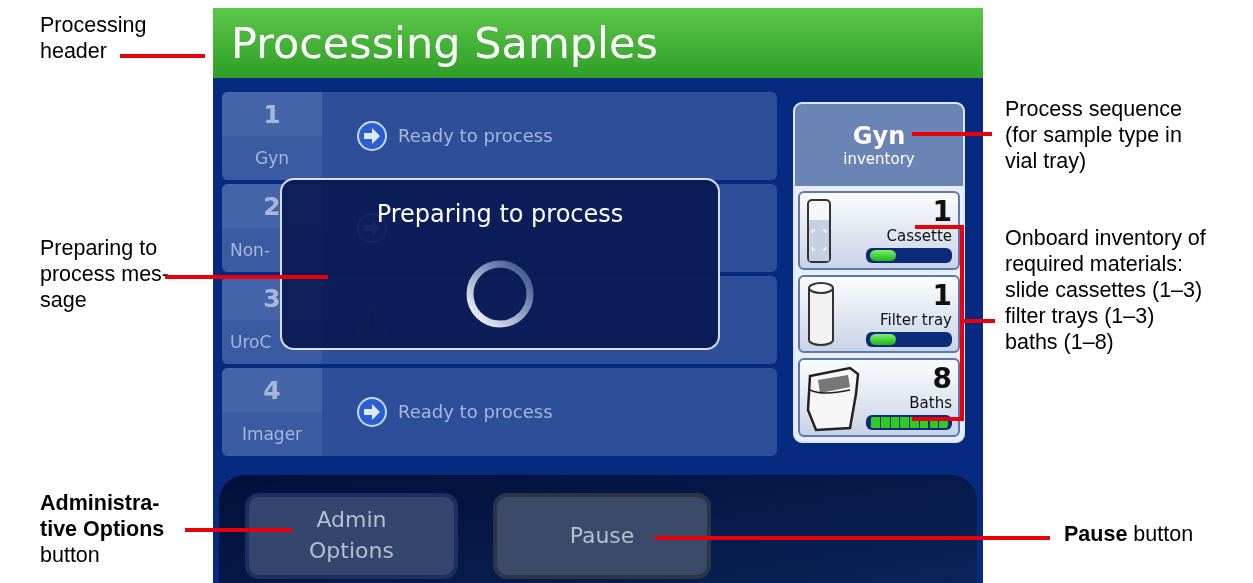  I want to click on annotation-text: Processing header, so click(93, 38).